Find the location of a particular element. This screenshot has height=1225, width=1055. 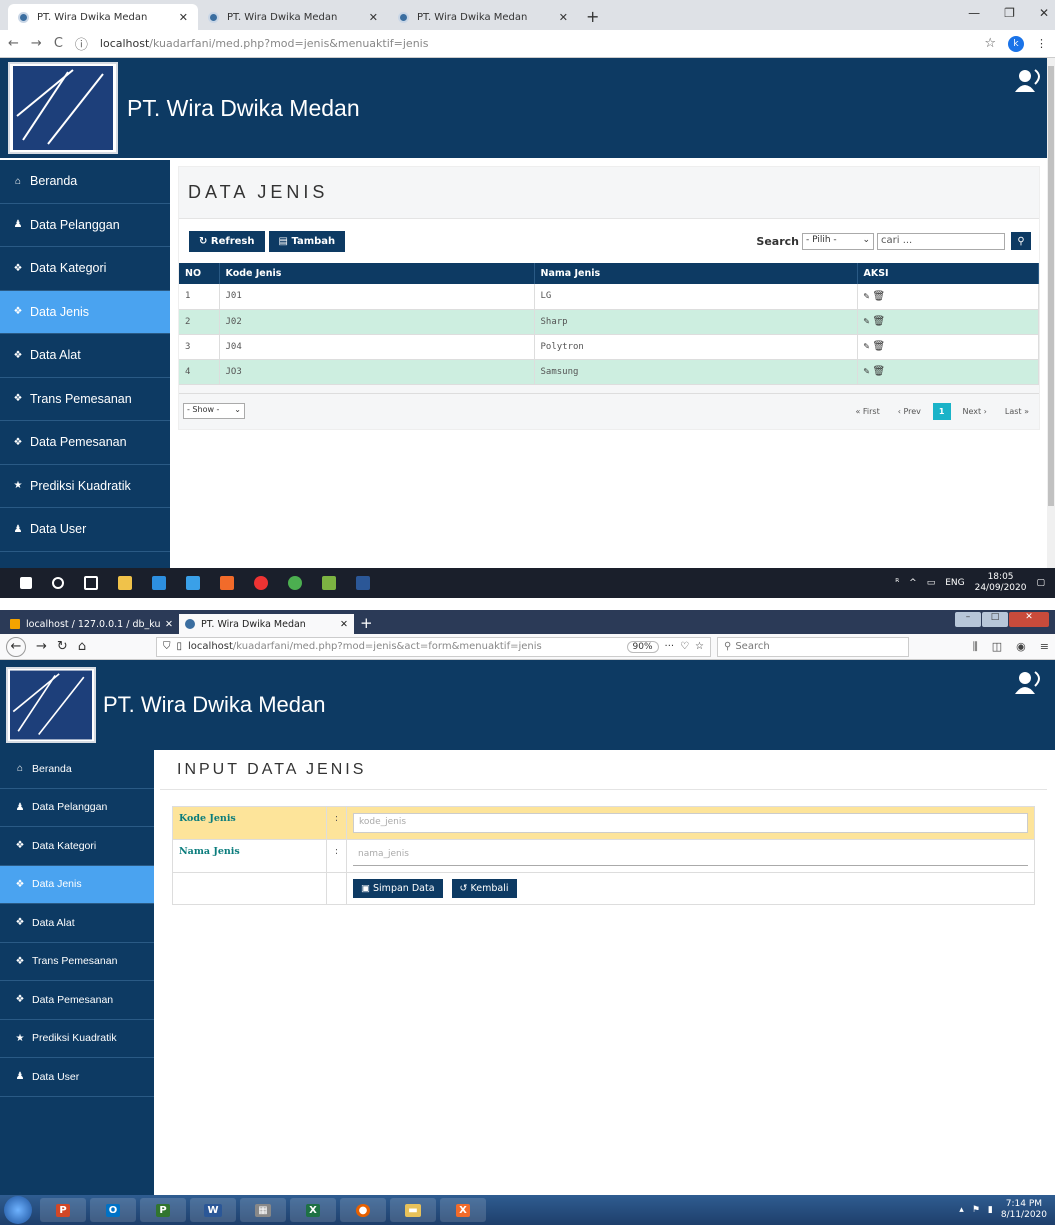

explorer-icon: ▬ is located at coordinates (413, 1210).